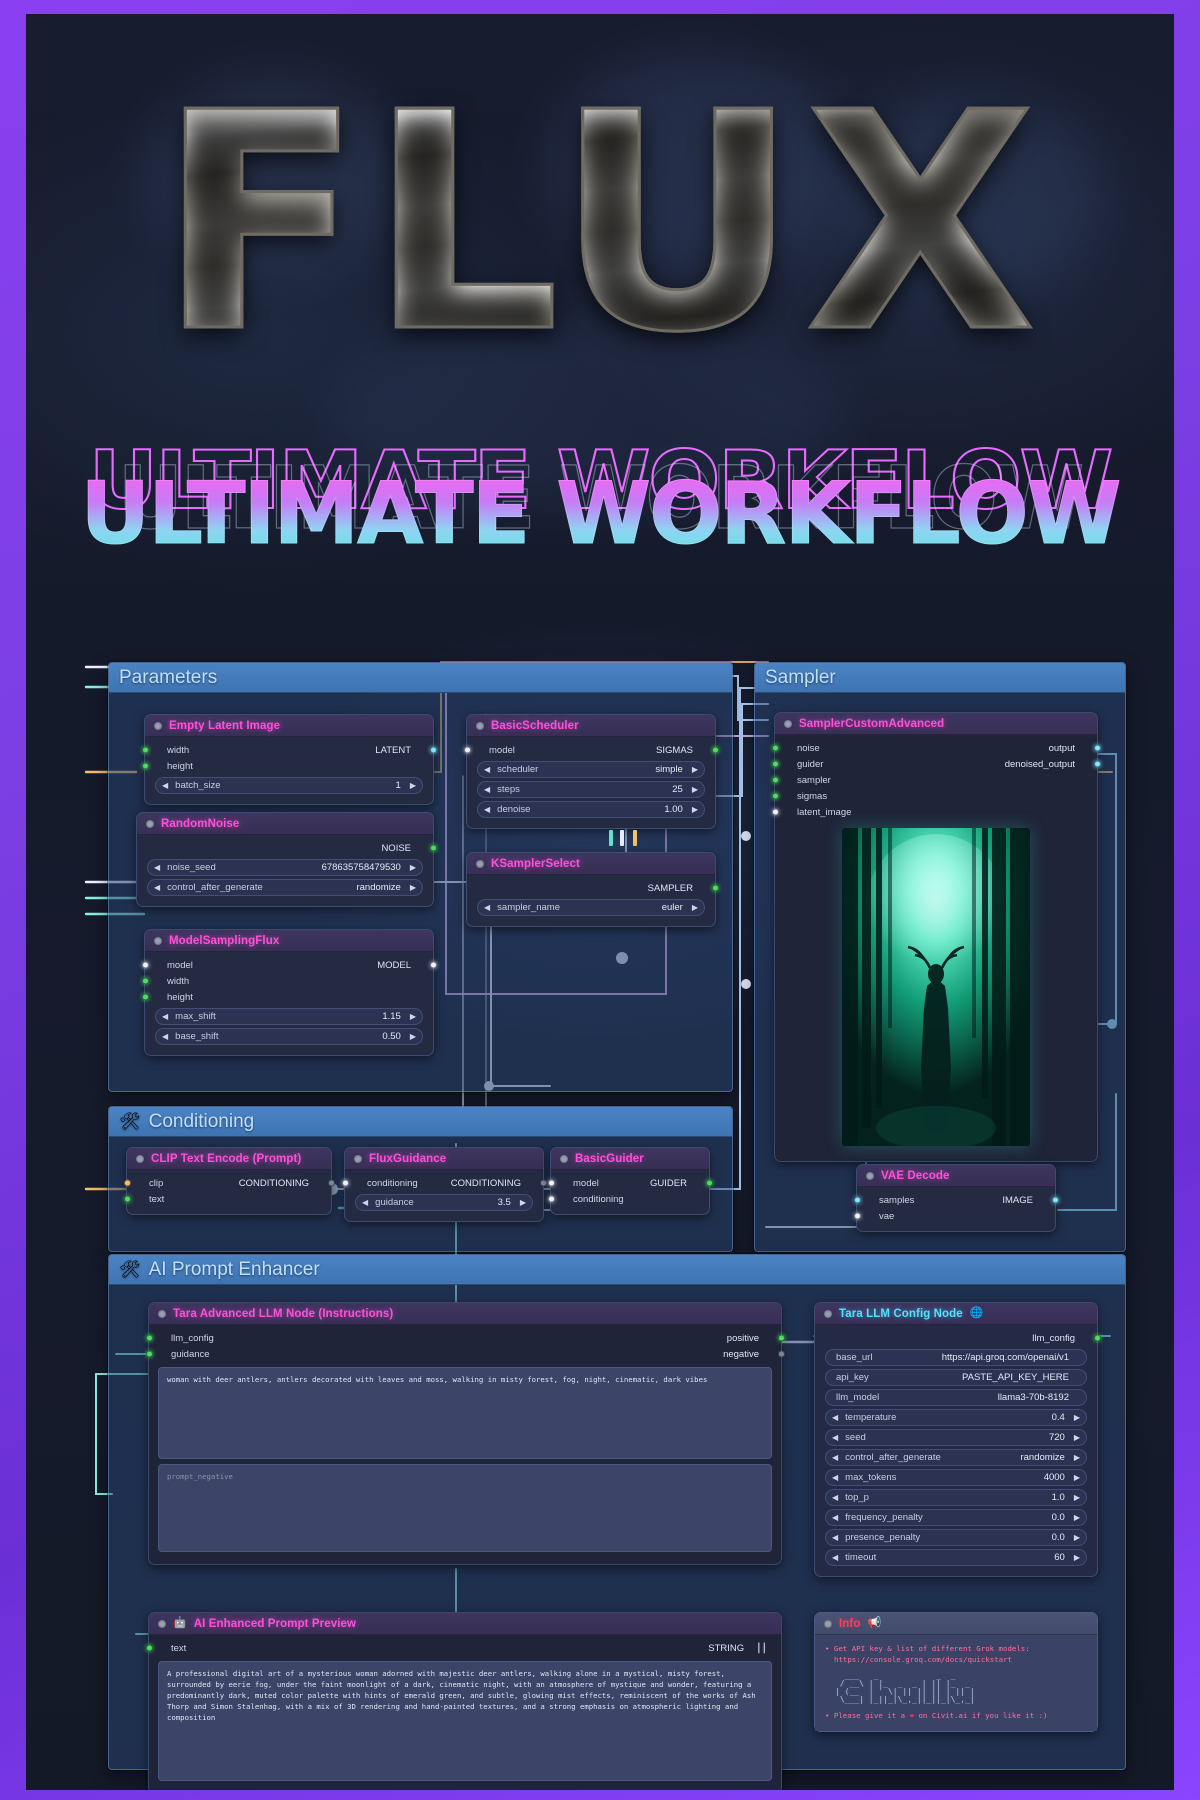 The width and height of the screenshot is (1200, 1800). What do you see at coordinates (444, 1159) in the screenshot?
I see `node-header: FluxGuidance` at bounding box center [444, 1159].